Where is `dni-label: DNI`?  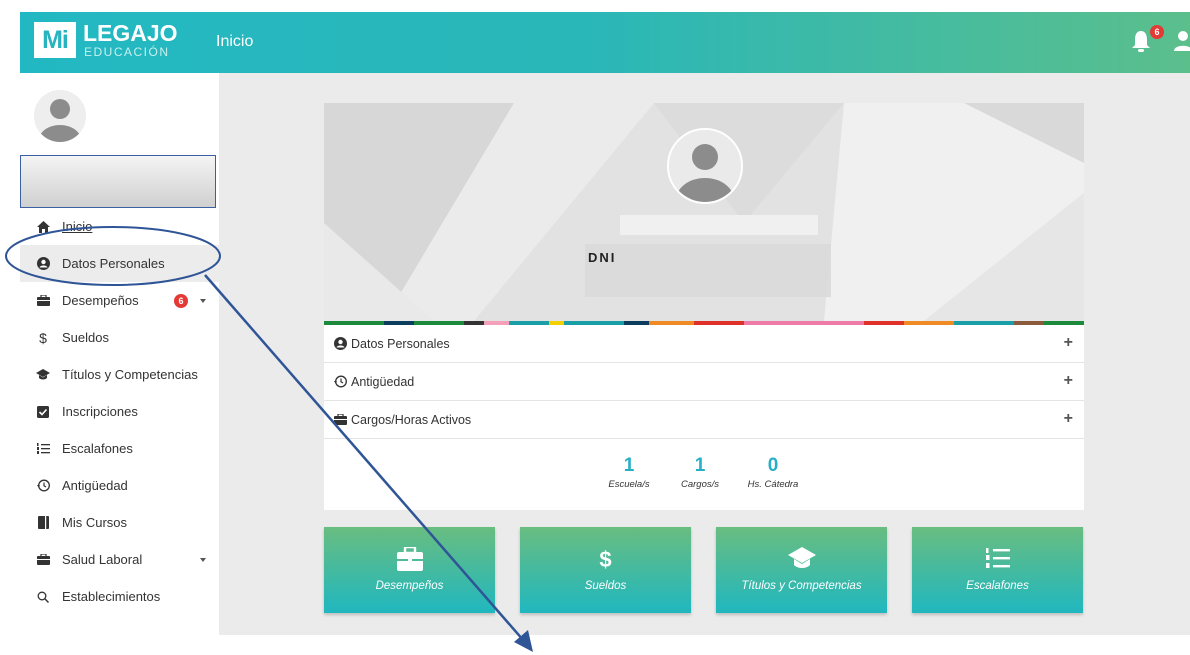
dni-label: DNI is located at coordinates (602, 257).